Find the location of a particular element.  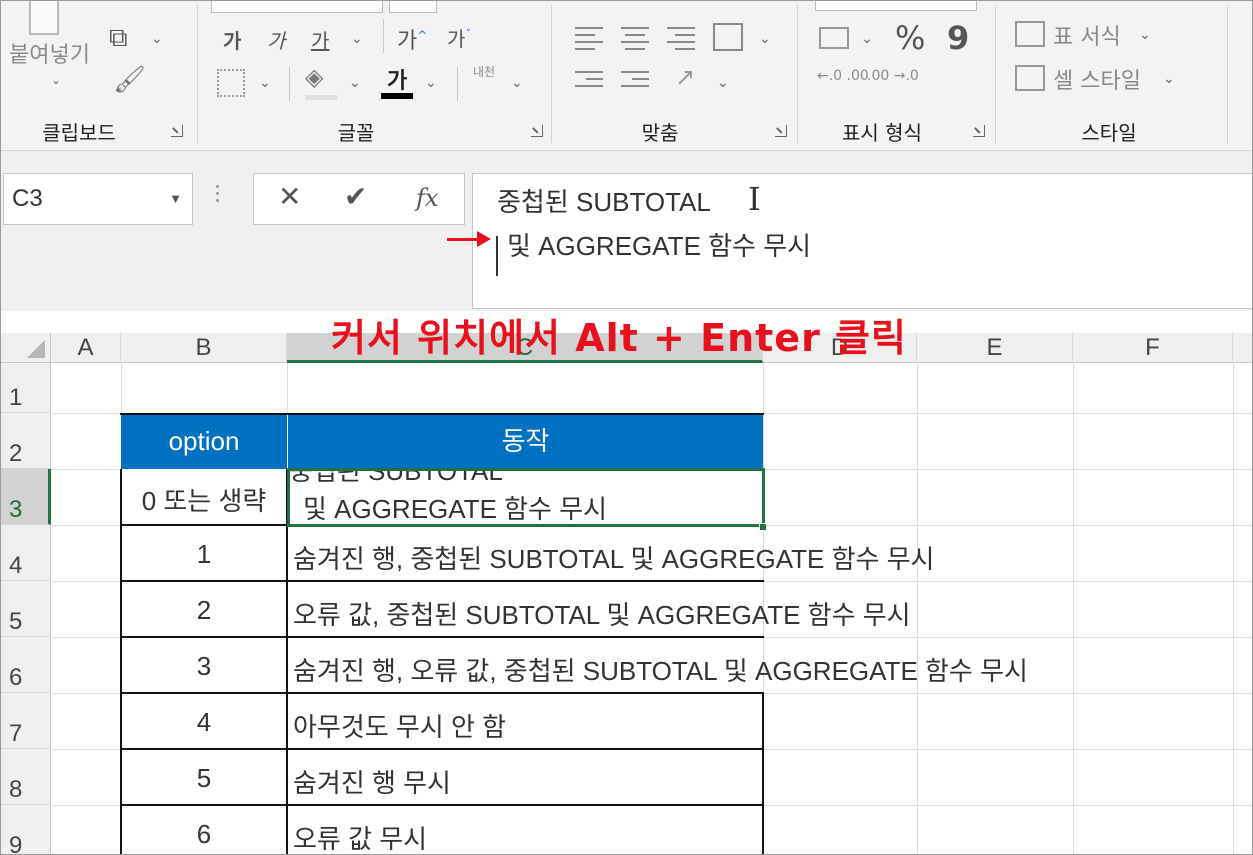

formula-buttons: ✕ ✔ fx is located at coordinates (359, 199).